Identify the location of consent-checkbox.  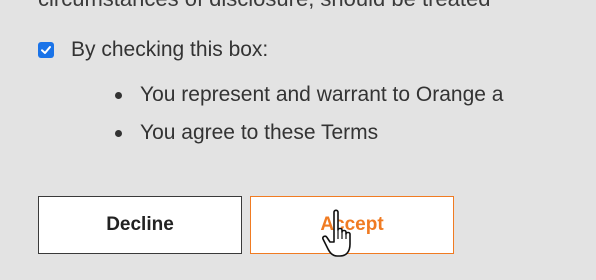
(46, 50).